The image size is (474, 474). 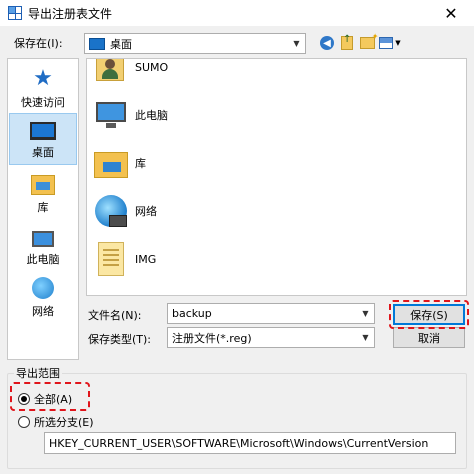 What do you see at coordinates (192, 313) in the screenshot?
I see `file-name-value: backup` at bounding box center [192, 313].